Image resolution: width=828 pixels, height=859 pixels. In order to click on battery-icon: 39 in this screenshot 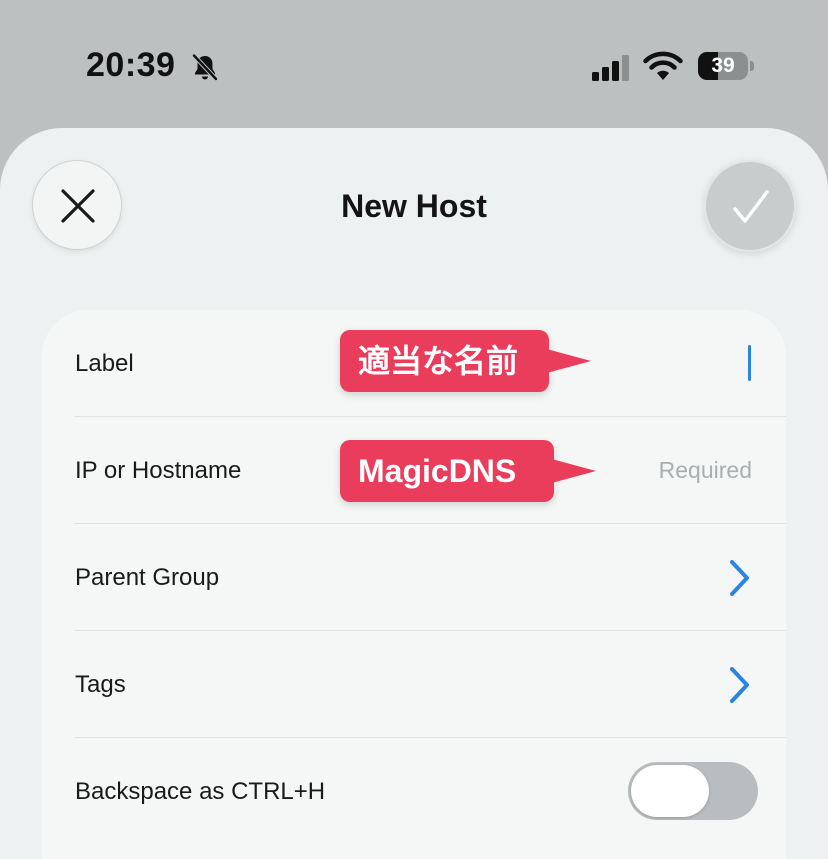, I will do `click(723, 66)`.